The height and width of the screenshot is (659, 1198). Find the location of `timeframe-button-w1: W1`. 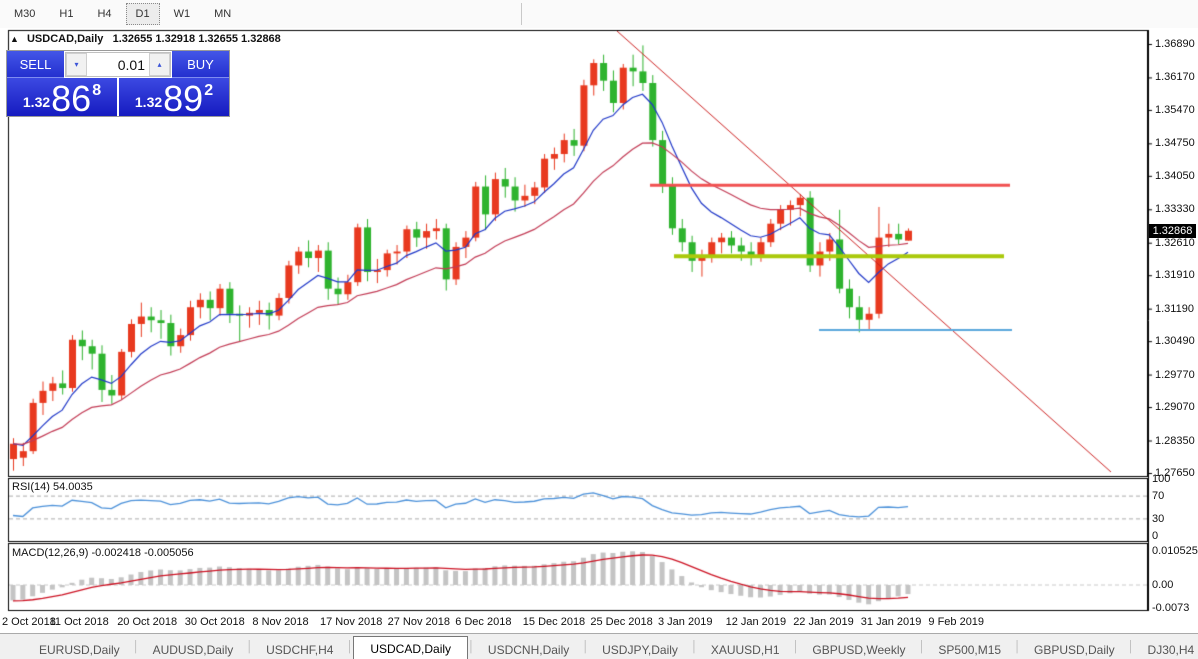

timeframe-button-w1: W1 is located at coordinates (182, 14).